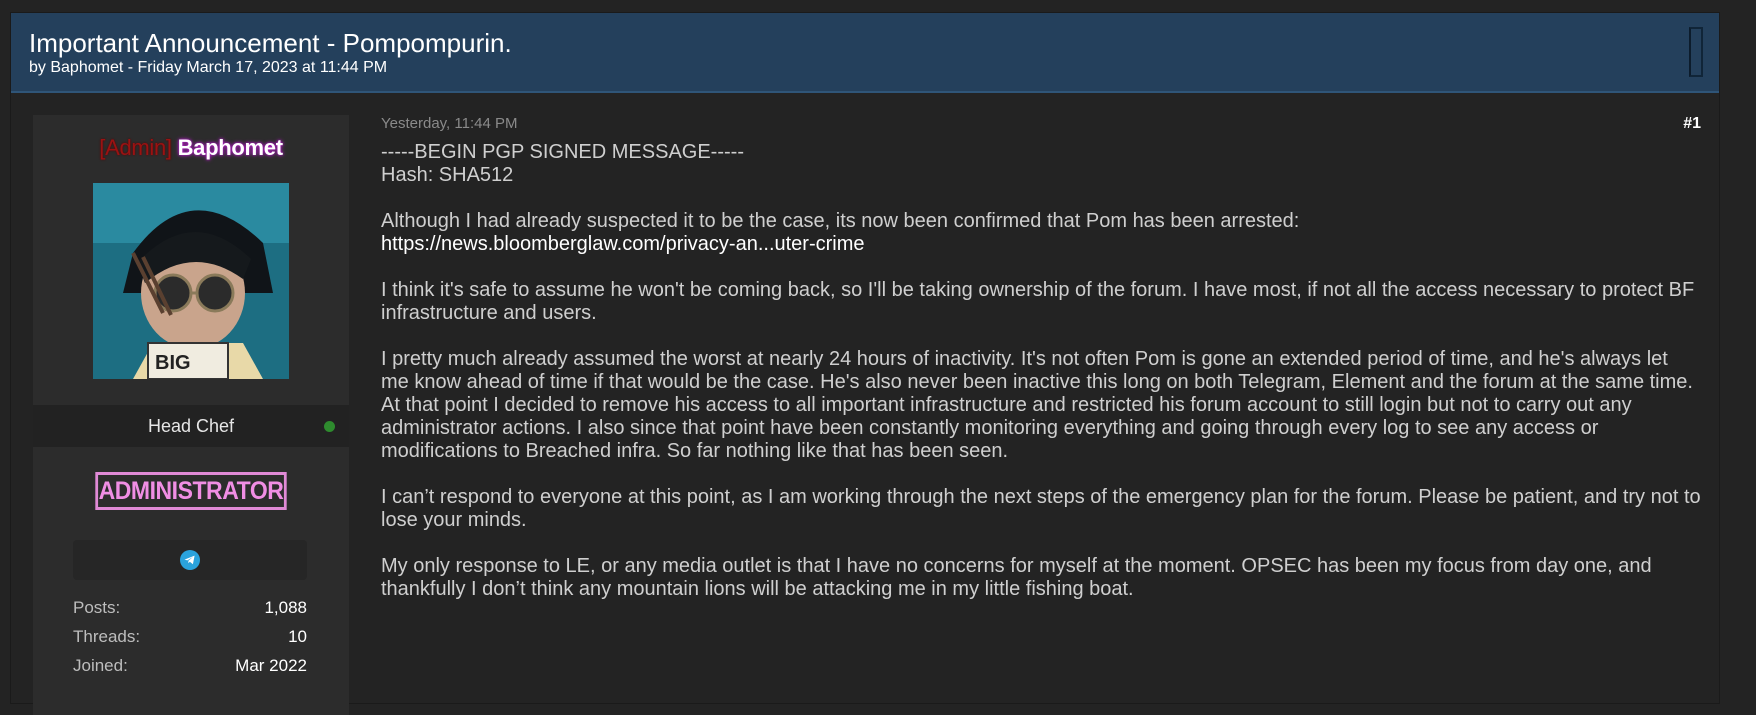 This screenshot has width=1756, height=715. I want to click on stat-value: 10, so click(297, 637).